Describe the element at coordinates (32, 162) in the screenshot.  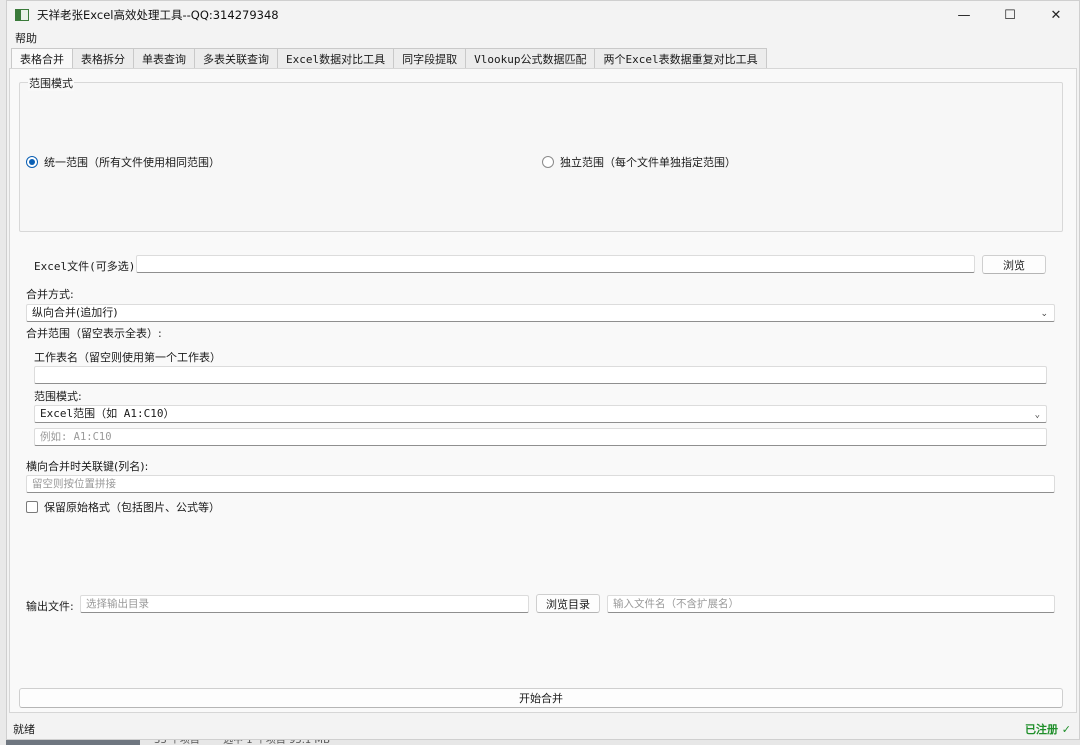
I see `radio-checked-icon` at that location.